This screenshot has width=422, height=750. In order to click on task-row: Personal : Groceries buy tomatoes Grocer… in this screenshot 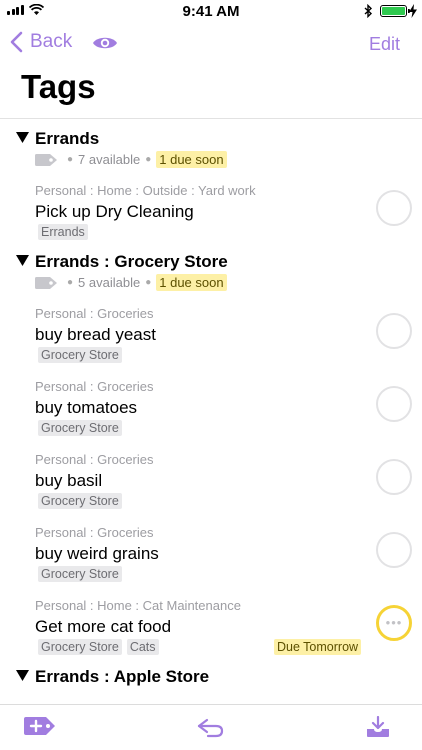, I will do `click(211, 401)`.